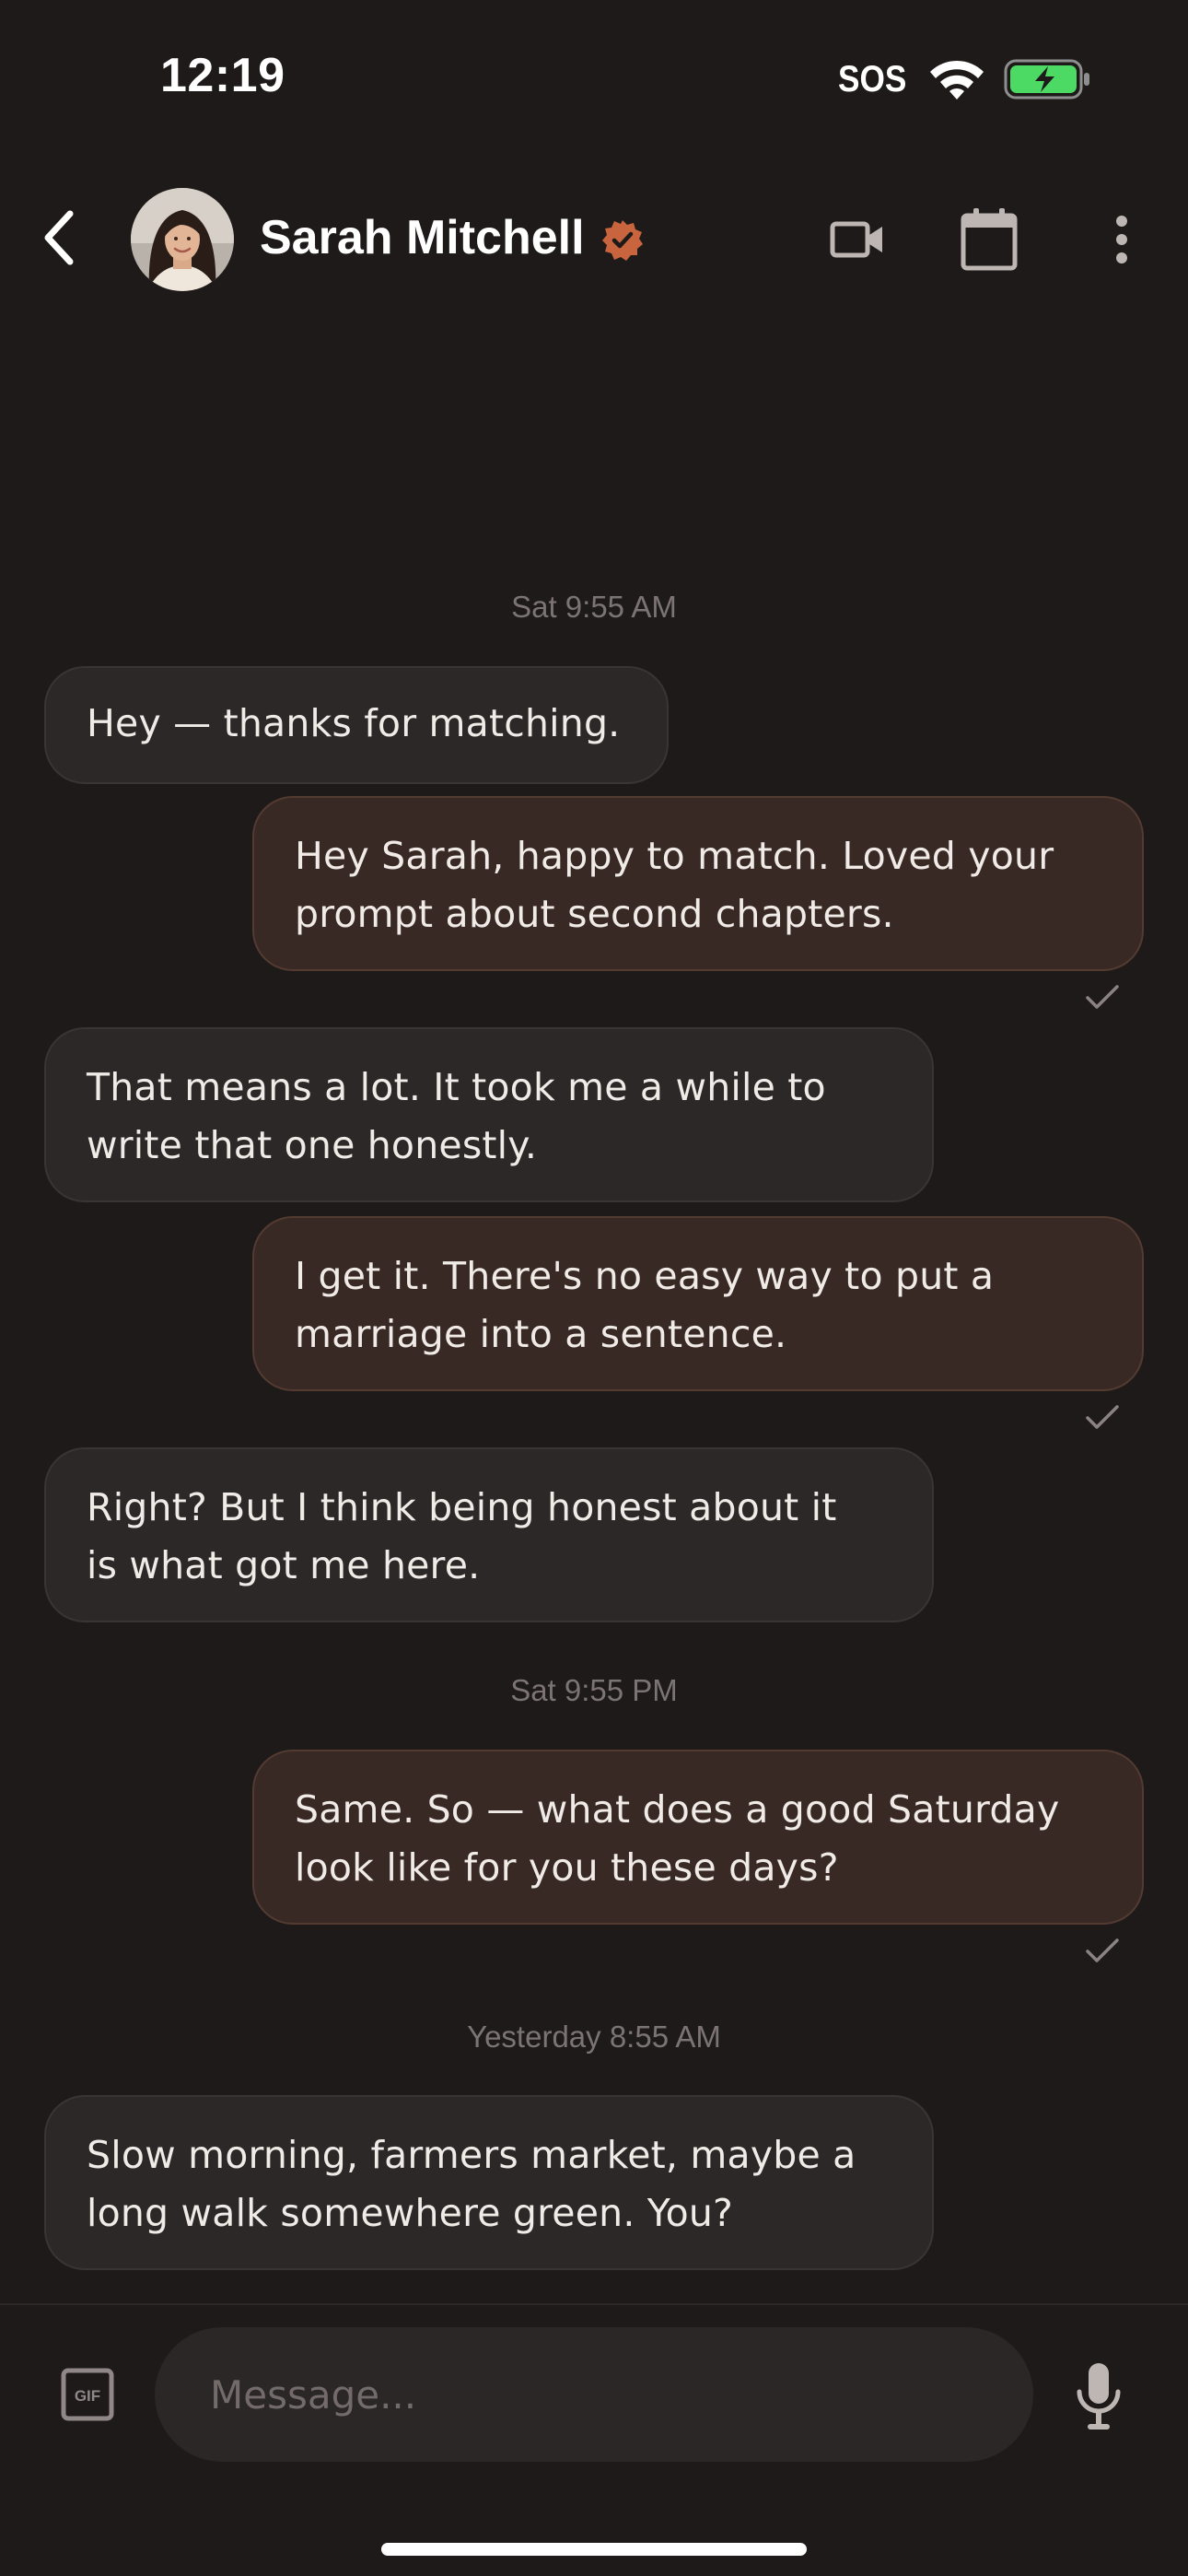 The image size is (1188, 2576). What do you see at coordinates (957, 80) in the screenshot?
I see `wifi-icon` at bounding box center [957, 80].